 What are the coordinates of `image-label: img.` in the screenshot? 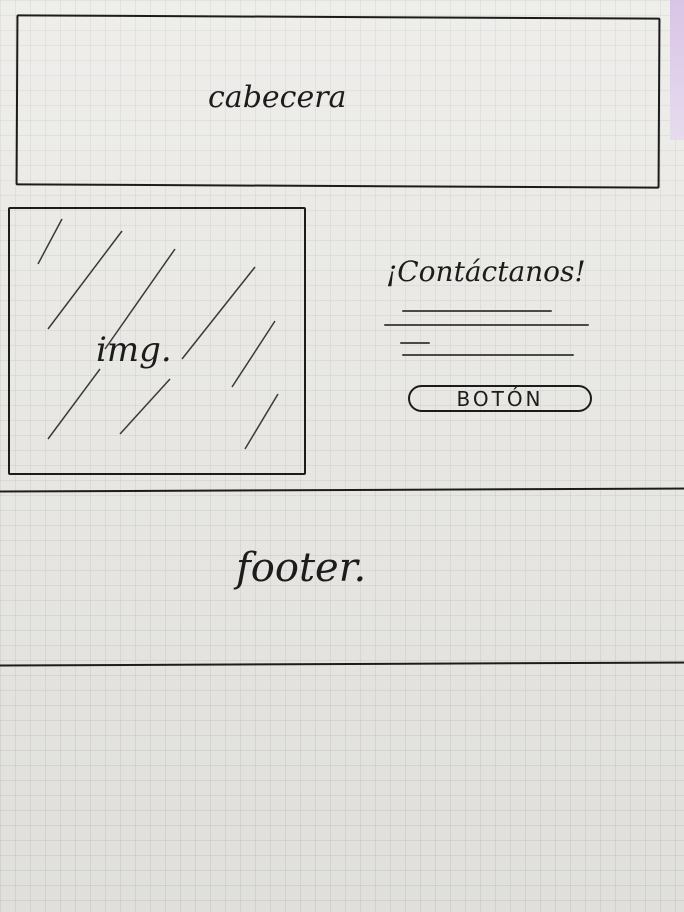 It's located at (134, 350).